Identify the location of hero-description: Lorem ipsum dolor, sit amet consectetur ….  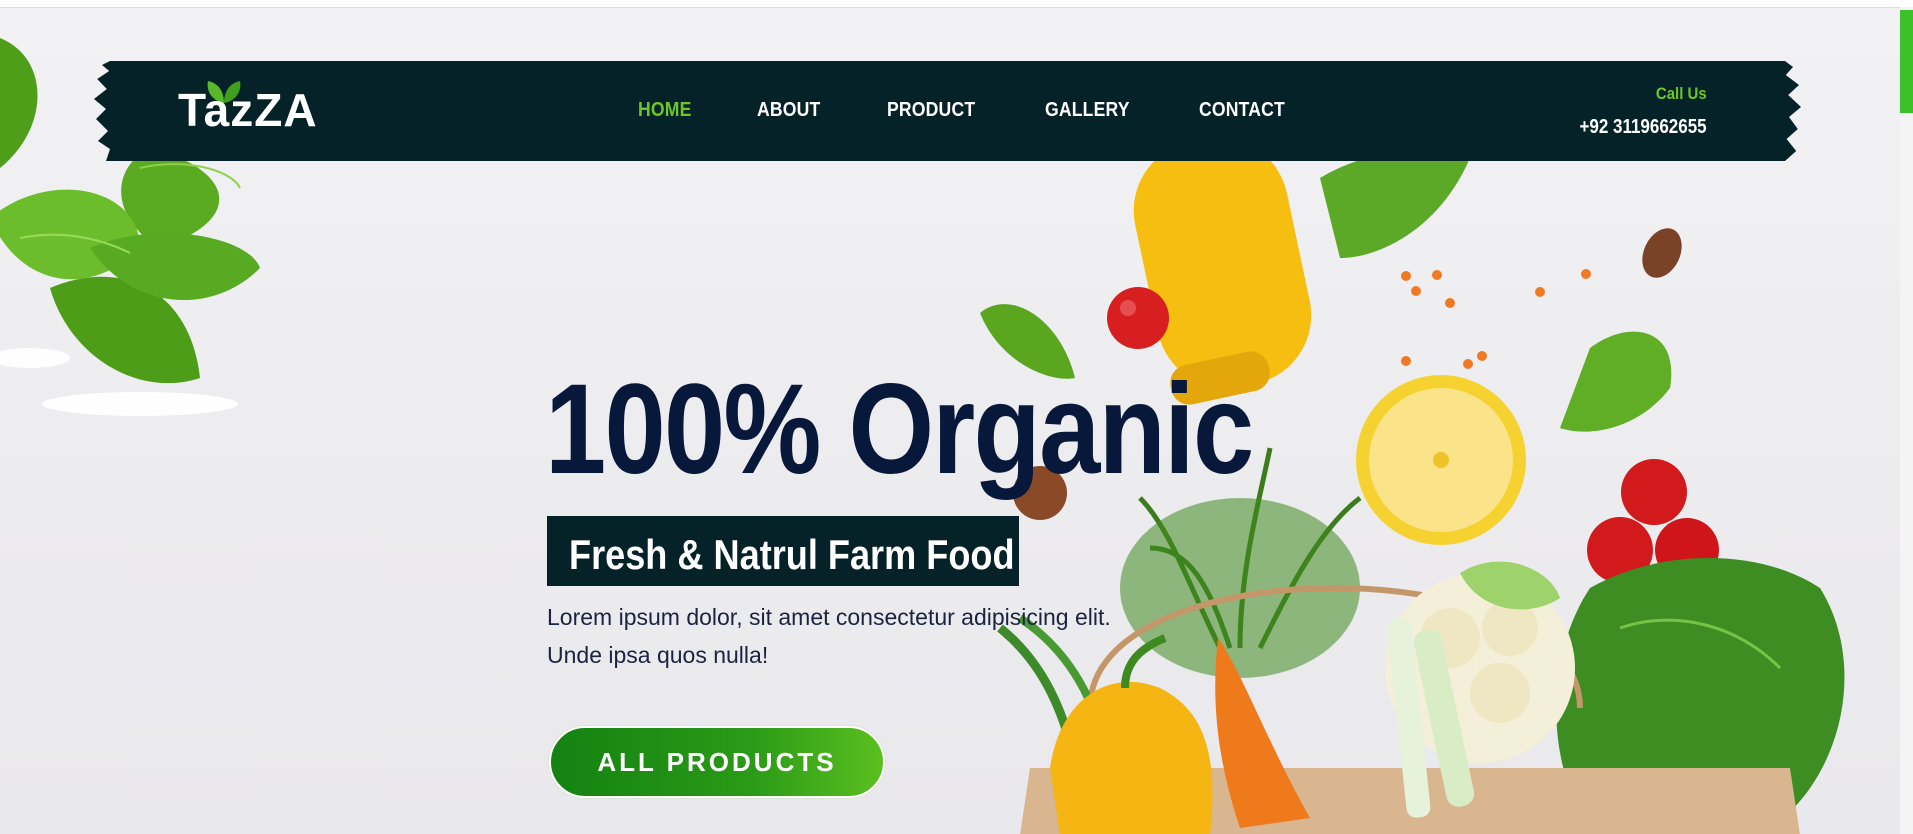
(857, 636).